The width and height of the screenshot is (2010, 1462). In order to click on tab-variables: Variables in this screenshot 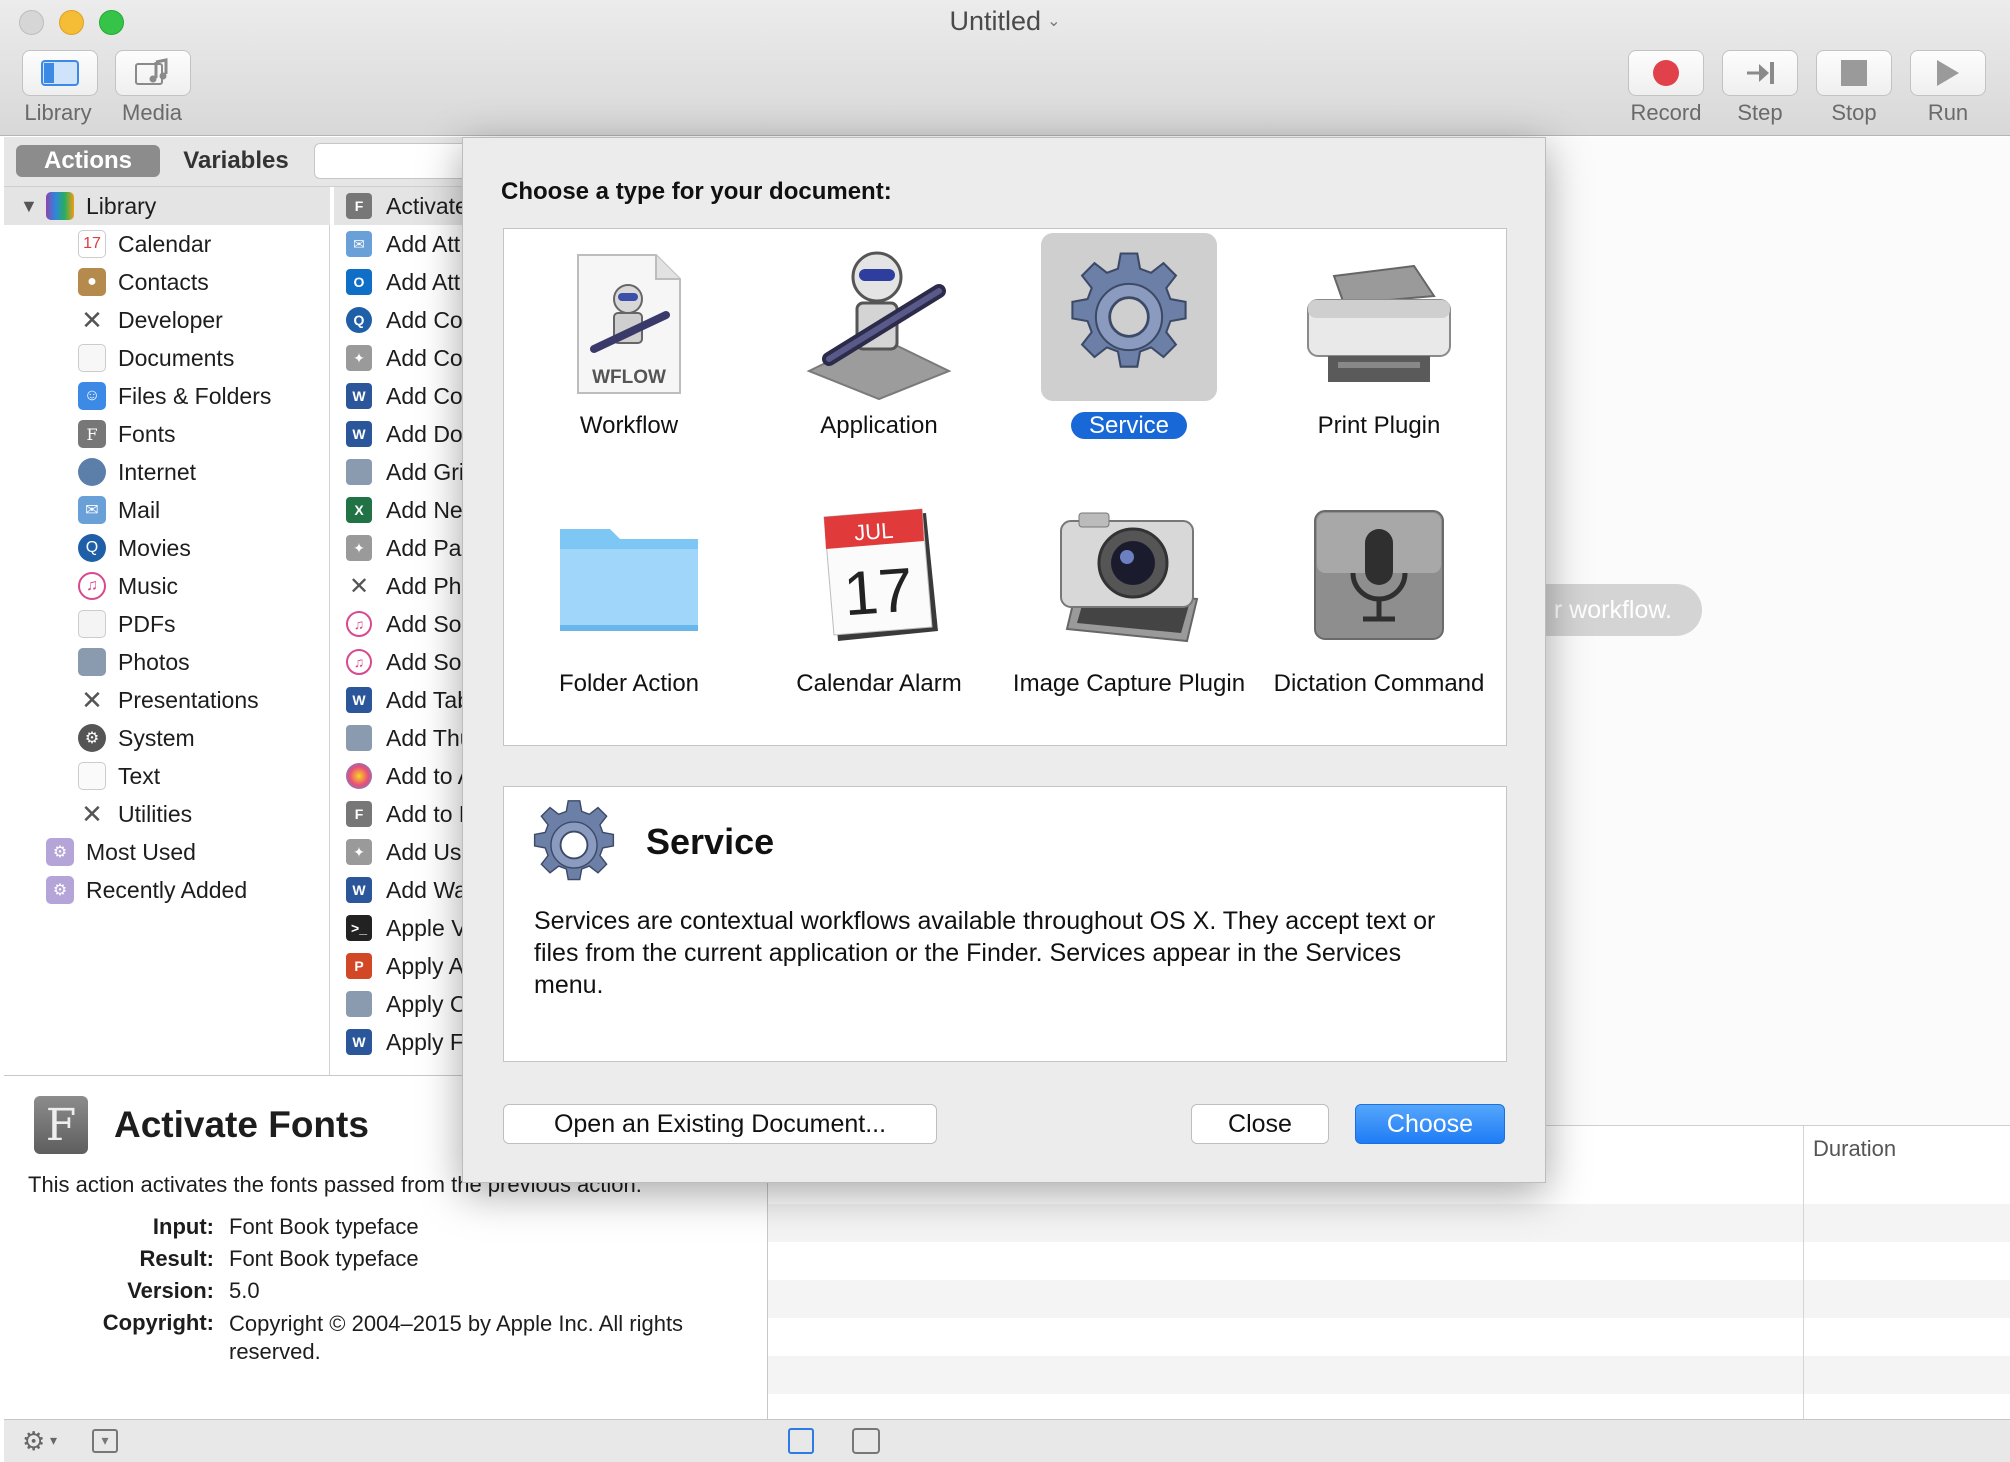, I will do `click(236, 161)`.